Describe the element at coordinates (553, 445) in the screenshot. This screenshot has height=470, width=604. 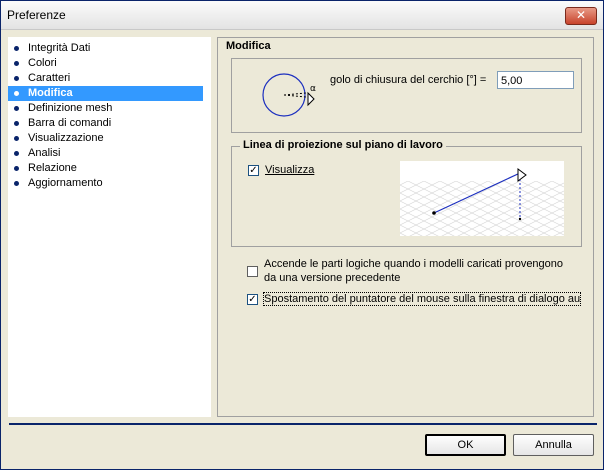
I see `cancel-button: Annulla` at that location.